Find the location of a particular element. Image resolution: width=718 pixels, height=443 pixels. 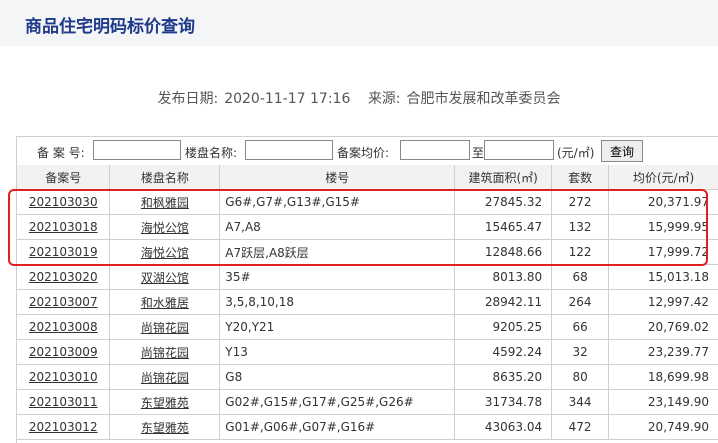

record-no-link: 202103011 is located at coordinates (63, 402).